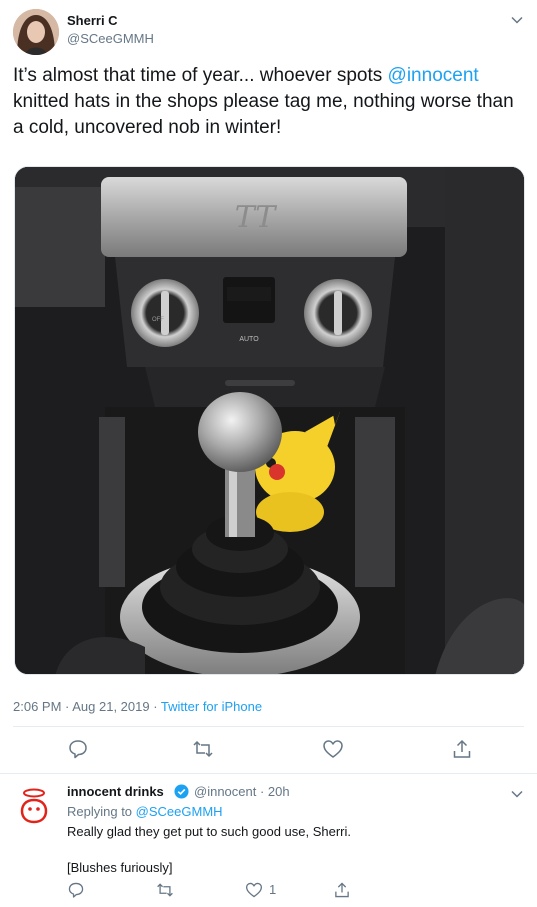  I want to click on source-link: Twitter for iPhone, so click(211, 706).